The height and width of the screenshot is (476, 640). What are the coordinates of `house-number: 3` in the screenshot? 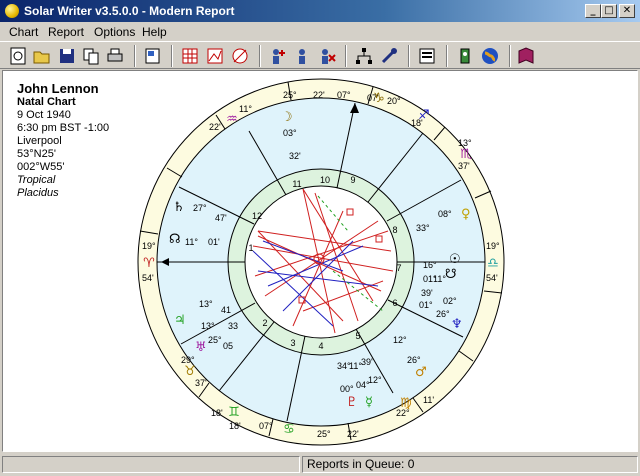 It's located at (292, 343).